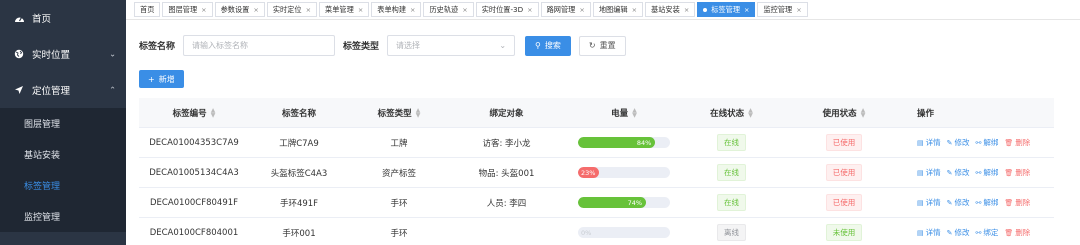 This screenshot has width=1080, height=245. Describe the element at coordinates (194, 113) in the screenshot. I see `col-tag-id: 标签编号 ▲ ▼` at that location.